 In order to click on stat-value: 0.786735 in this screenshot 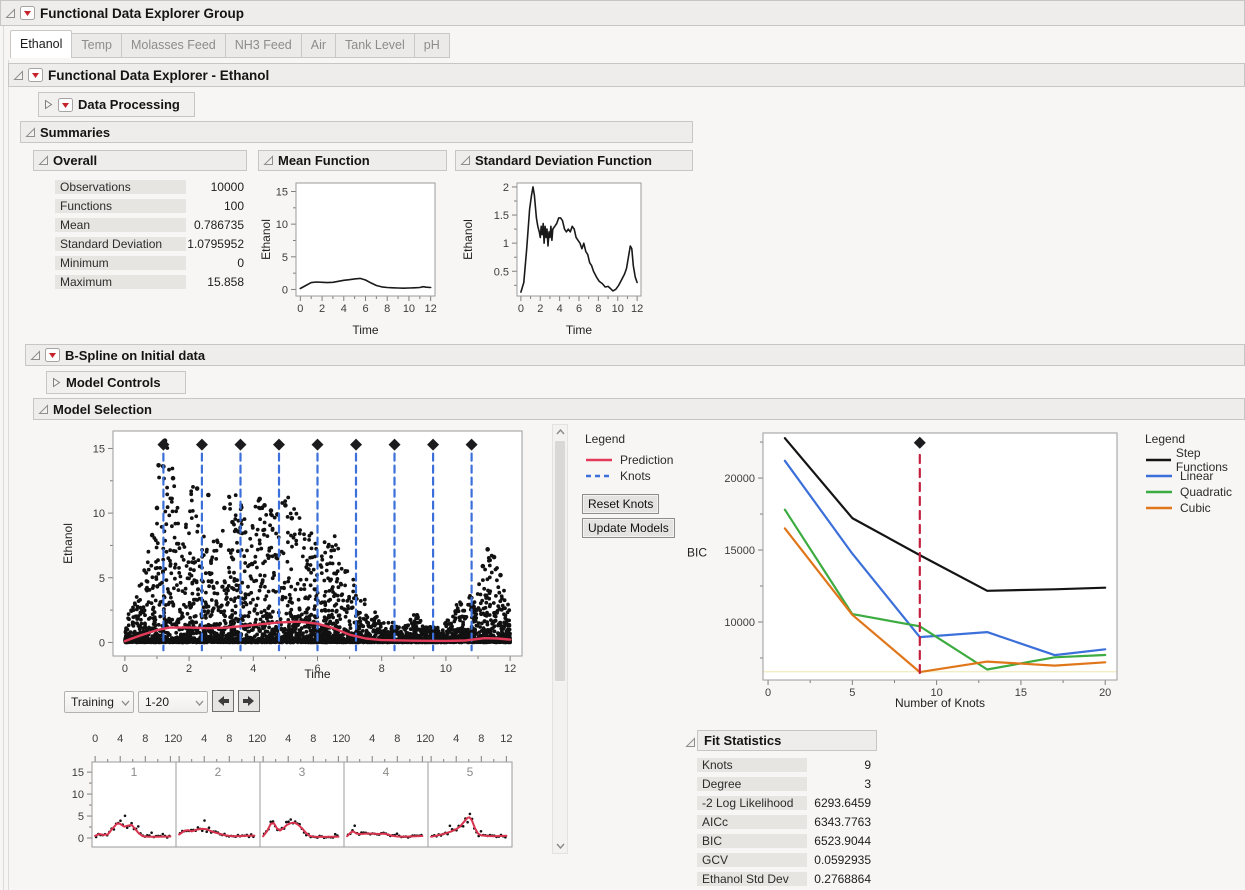, I will do `click(218, 224)`.